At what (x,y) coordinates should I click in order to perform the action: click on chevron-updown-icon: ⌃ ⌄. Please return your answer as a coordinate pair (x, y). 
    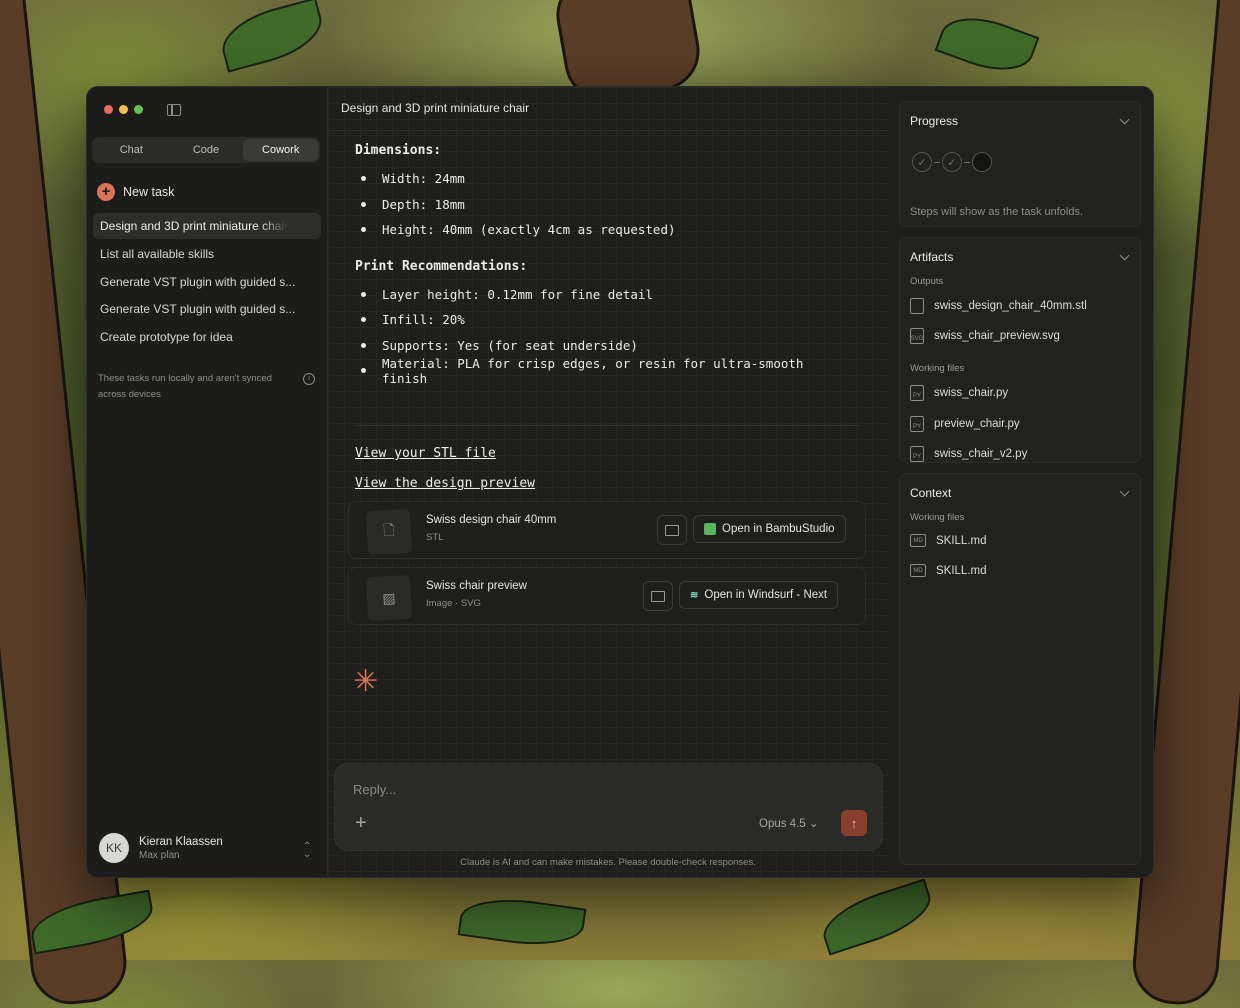
    Looking at the image, I should click on (307, 851).